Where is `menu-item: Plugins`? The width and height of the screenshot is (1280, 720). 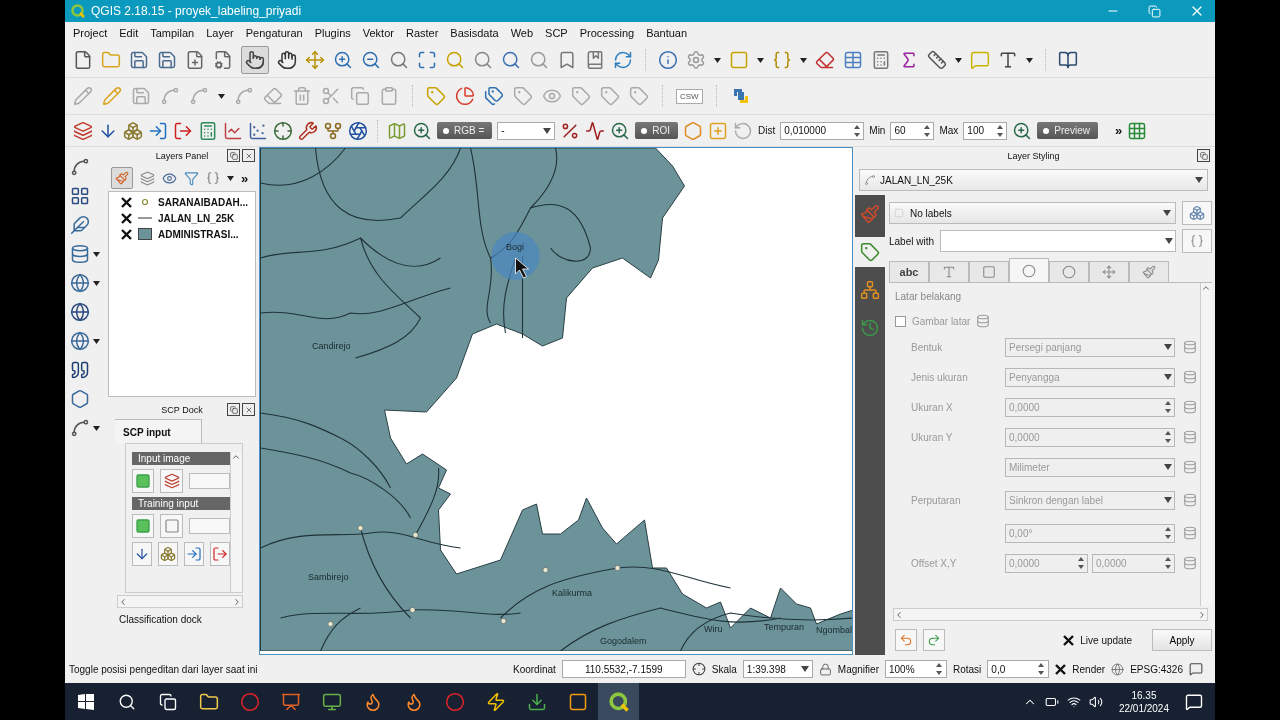 menu-item: Plugins is located at coordinates (332, 32).